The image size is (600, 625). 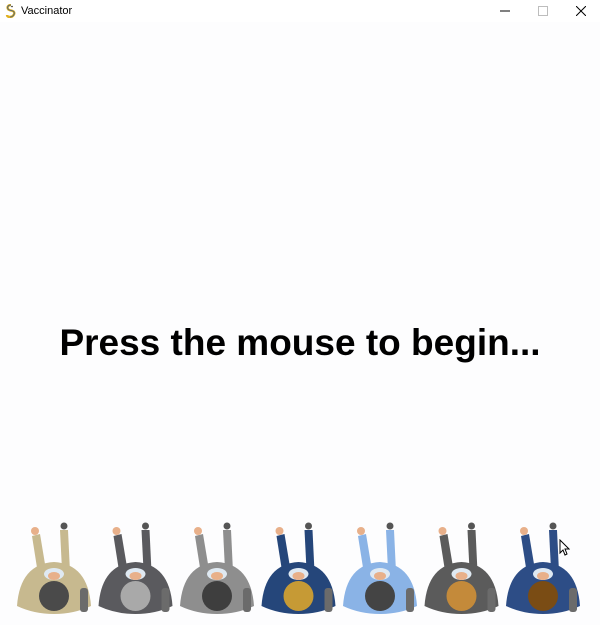 I want to click on maximize-icon, so click(x=543, y=11).